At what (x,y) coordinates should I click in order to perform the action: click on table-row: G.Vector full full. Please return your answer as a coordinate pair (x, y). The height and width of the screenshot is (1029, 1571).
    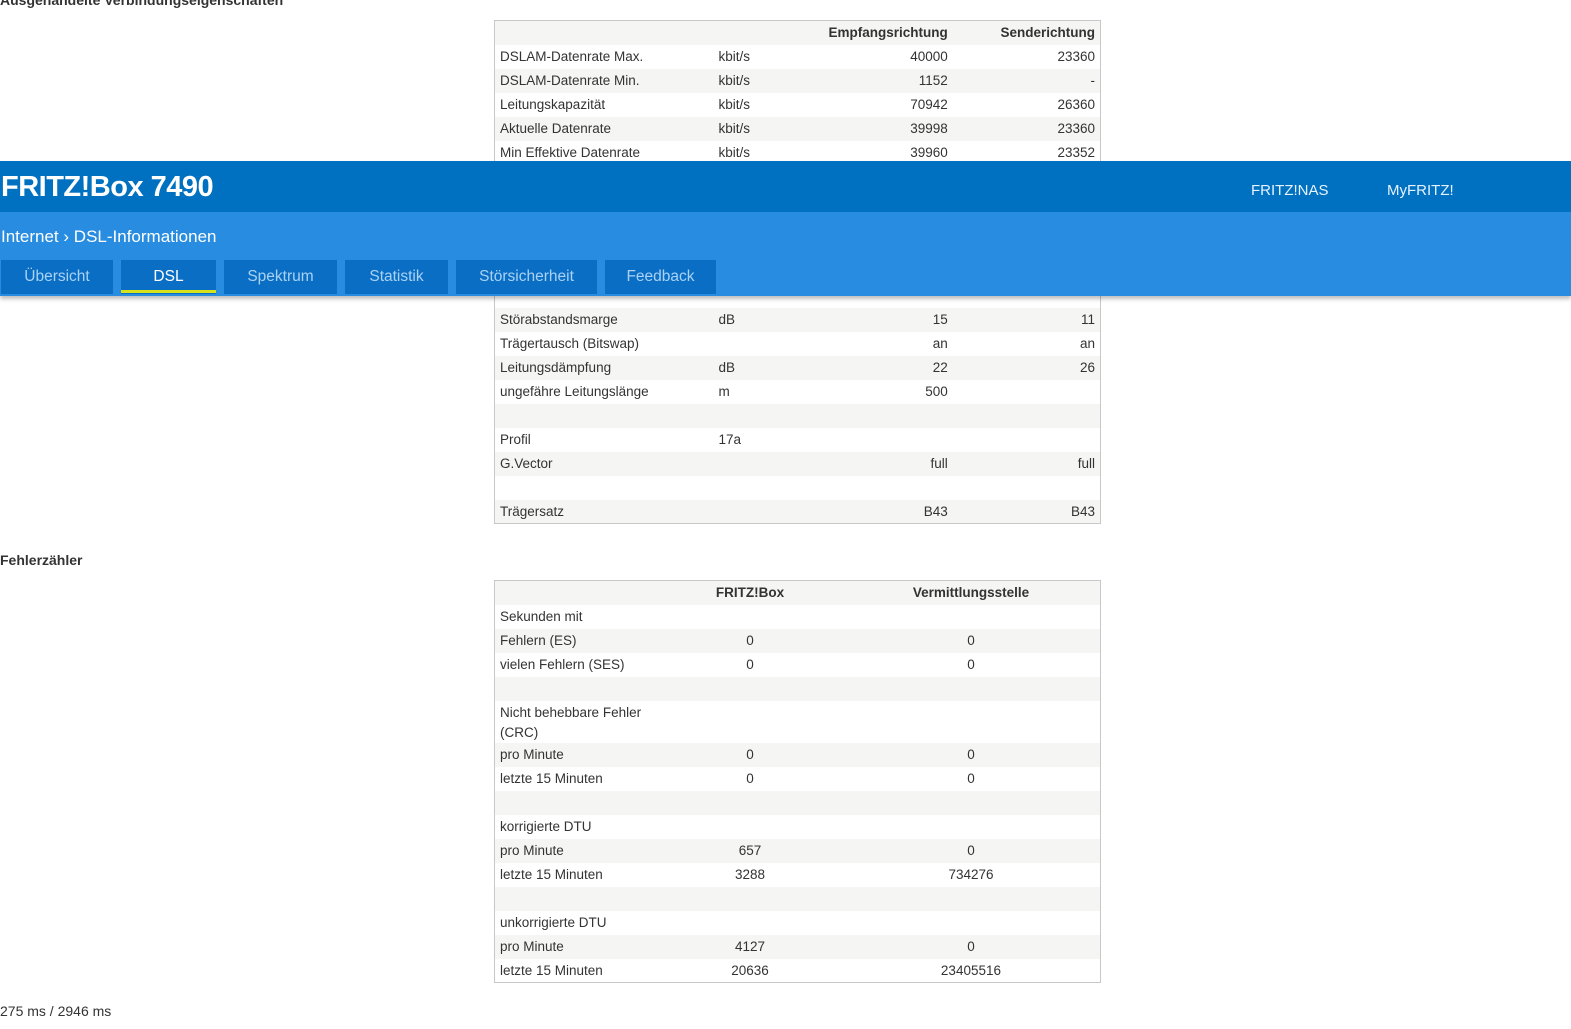
    Looking at the image, I should click on (797, 463).